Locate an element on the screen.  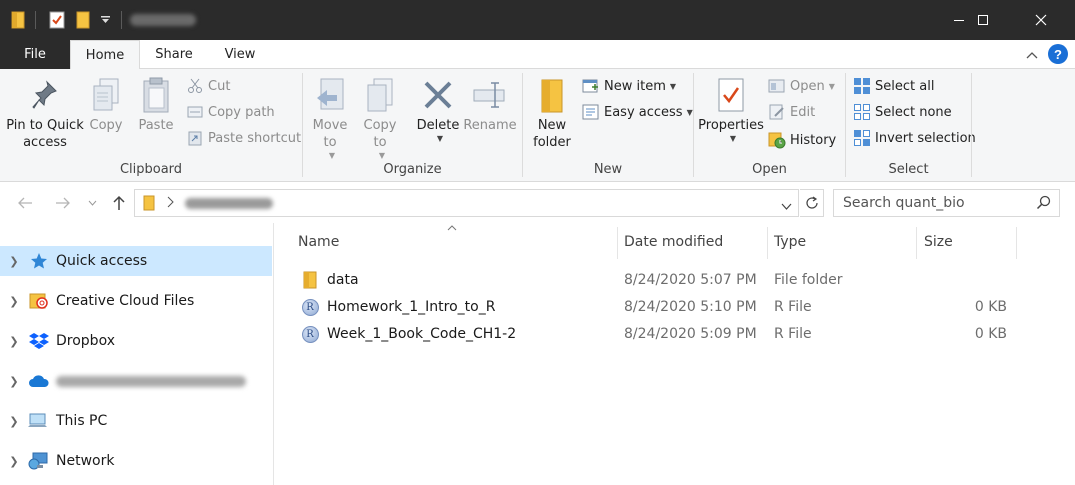
new-folder-button: New folder is located at coordinates (552, 112).